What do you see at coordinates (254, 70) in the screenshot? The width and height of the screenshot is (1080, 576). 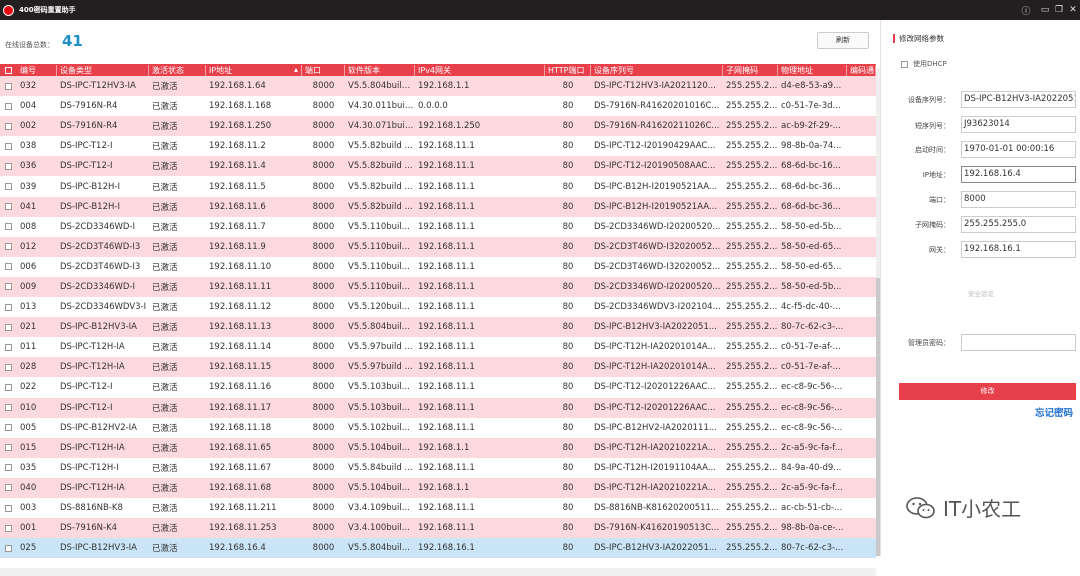 I see `col-header-ip: IP地址 ▴` at bounding box center [254, 70].